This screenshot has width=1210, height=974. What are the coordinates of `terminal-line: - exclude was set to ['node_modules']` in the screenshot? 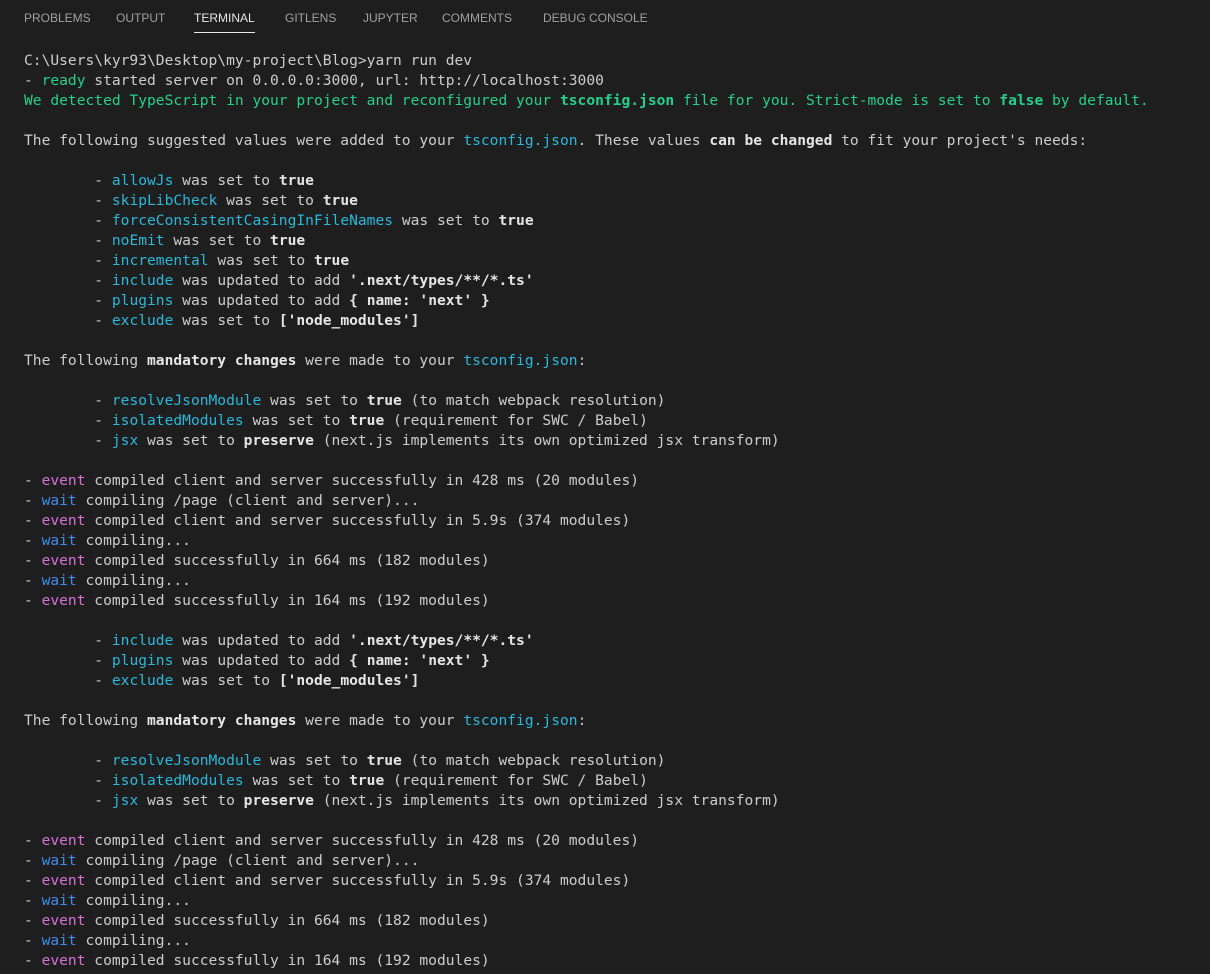 It's located at (613, 681).